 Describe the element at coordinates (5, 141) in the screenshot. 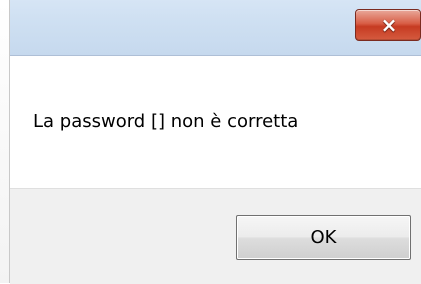

I see `window-left-edge` at that location.